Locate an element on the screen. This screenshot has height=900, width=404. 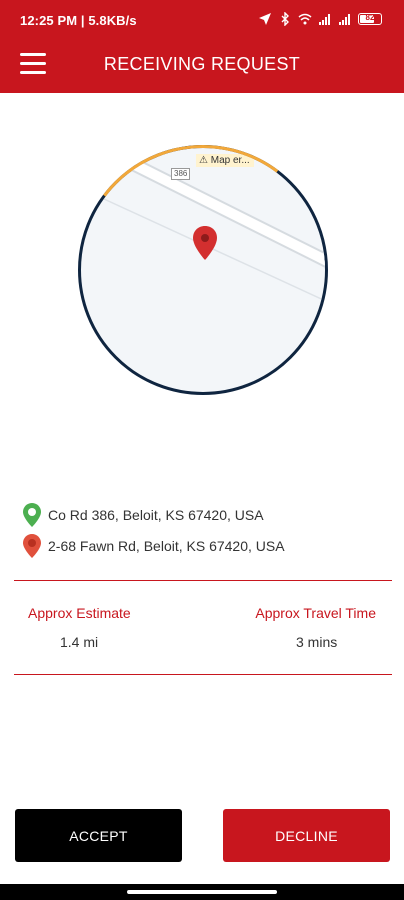
home-handle is located at coordinates (202, 892).